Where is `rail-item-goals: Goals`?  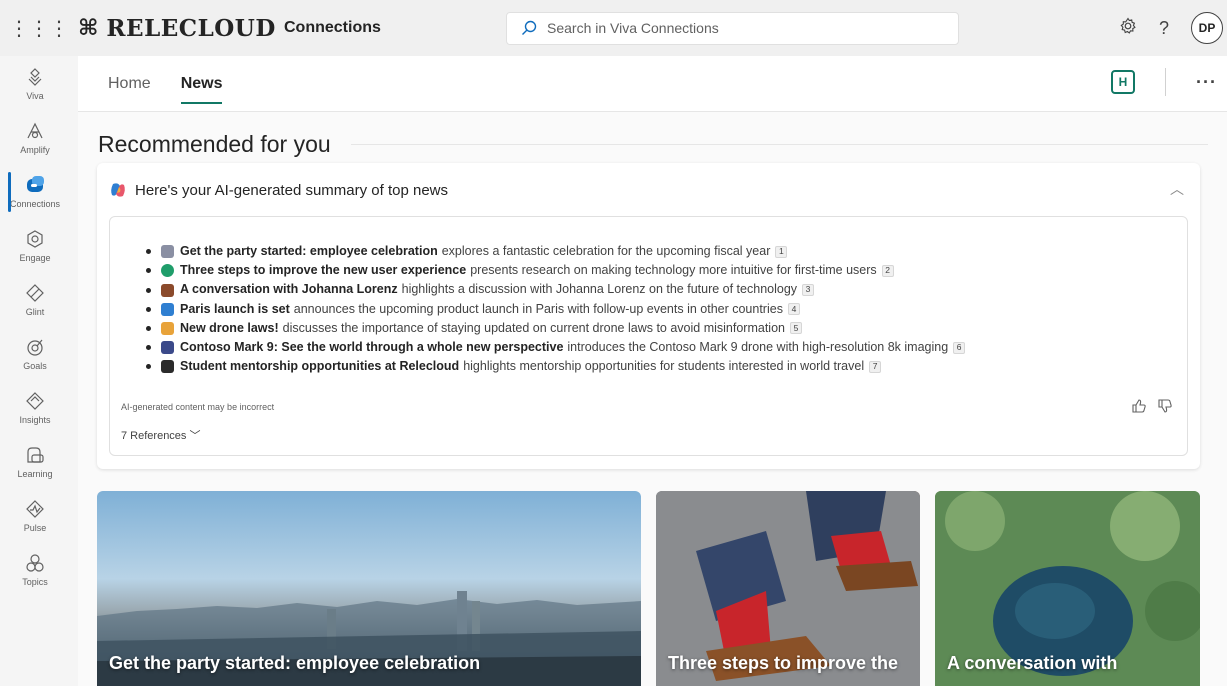 rail-item-goals: Goals is located at coordinates (35, 353).